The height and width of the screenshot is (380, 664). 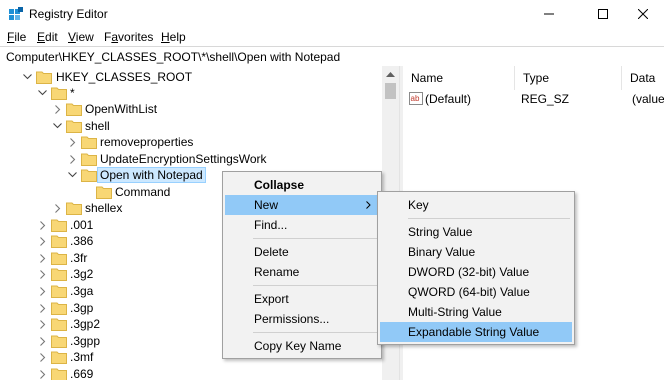 I want to click on tree-item-label: UpdateEncryptionSettingsWork, so click(x=183, y=159).